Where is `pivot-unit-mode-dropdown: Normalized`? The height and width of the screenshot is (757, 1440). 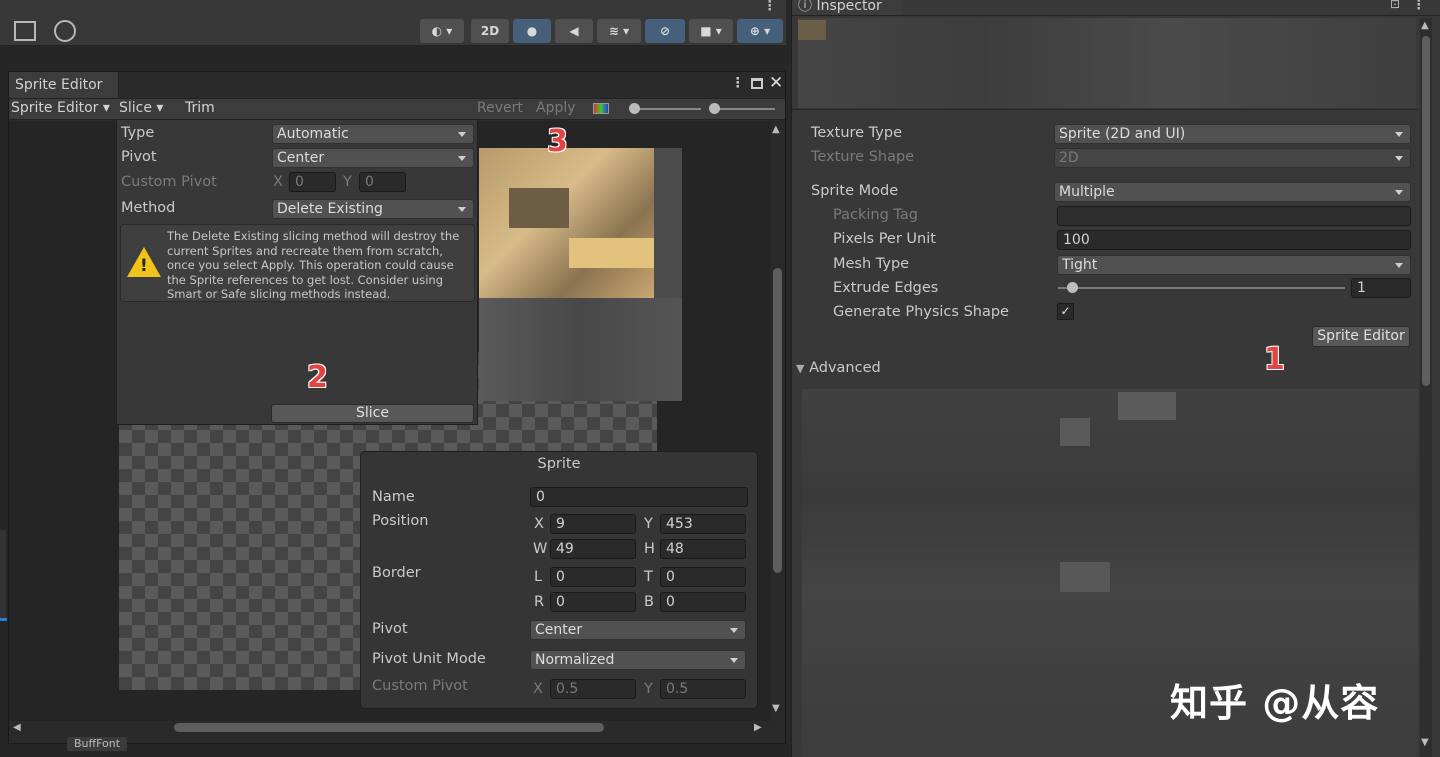 pivot-unit-mode-dropdown: Normalized is located at coordinates (638, 660).